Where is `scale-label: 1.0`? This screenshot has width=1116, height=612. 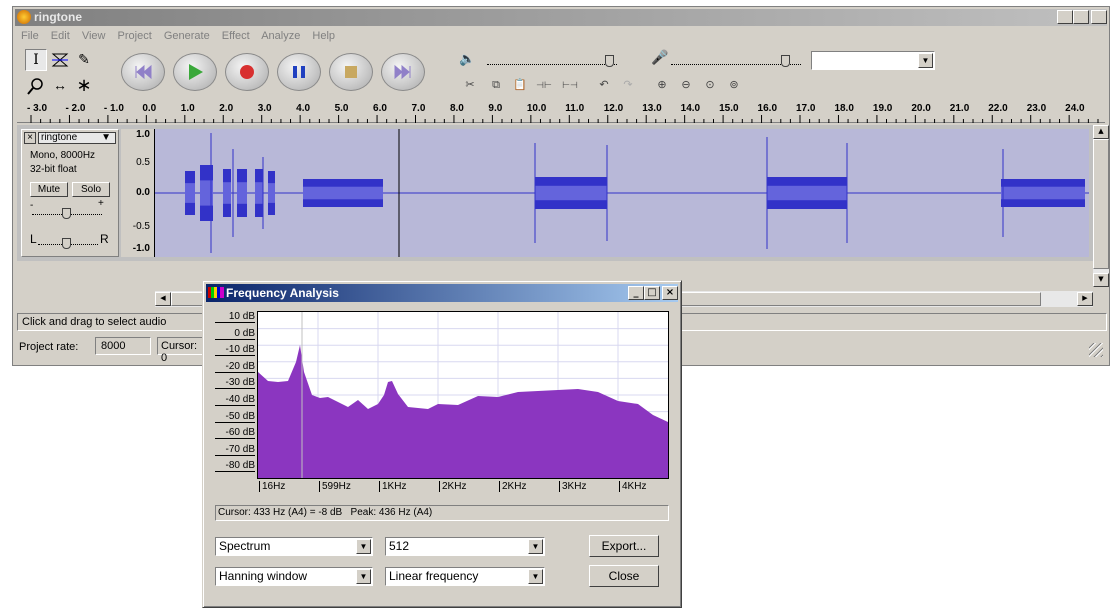
scale-label: 1.0 is located at coordinates (143, 134).